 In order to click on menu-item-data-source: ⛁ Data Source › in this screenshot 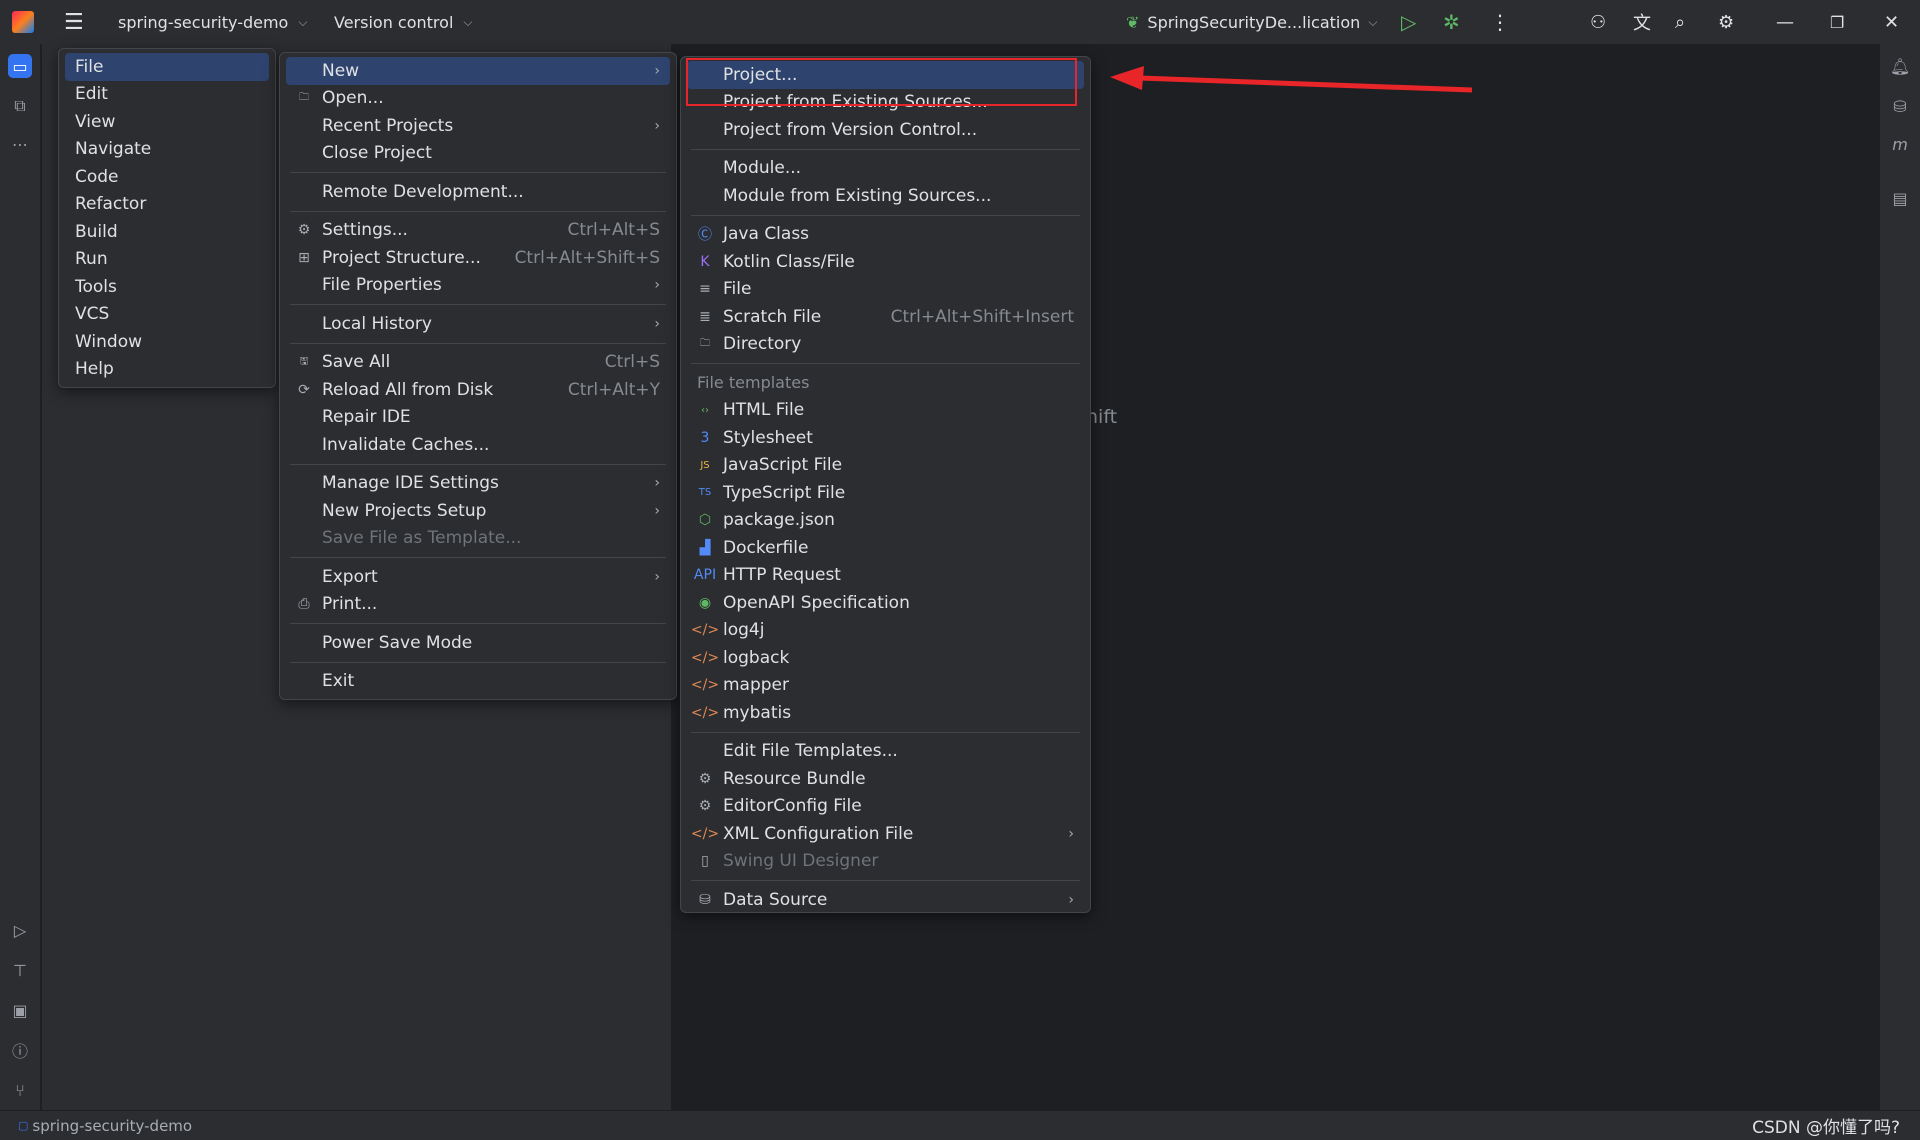, I will do `click(885, 899)`.